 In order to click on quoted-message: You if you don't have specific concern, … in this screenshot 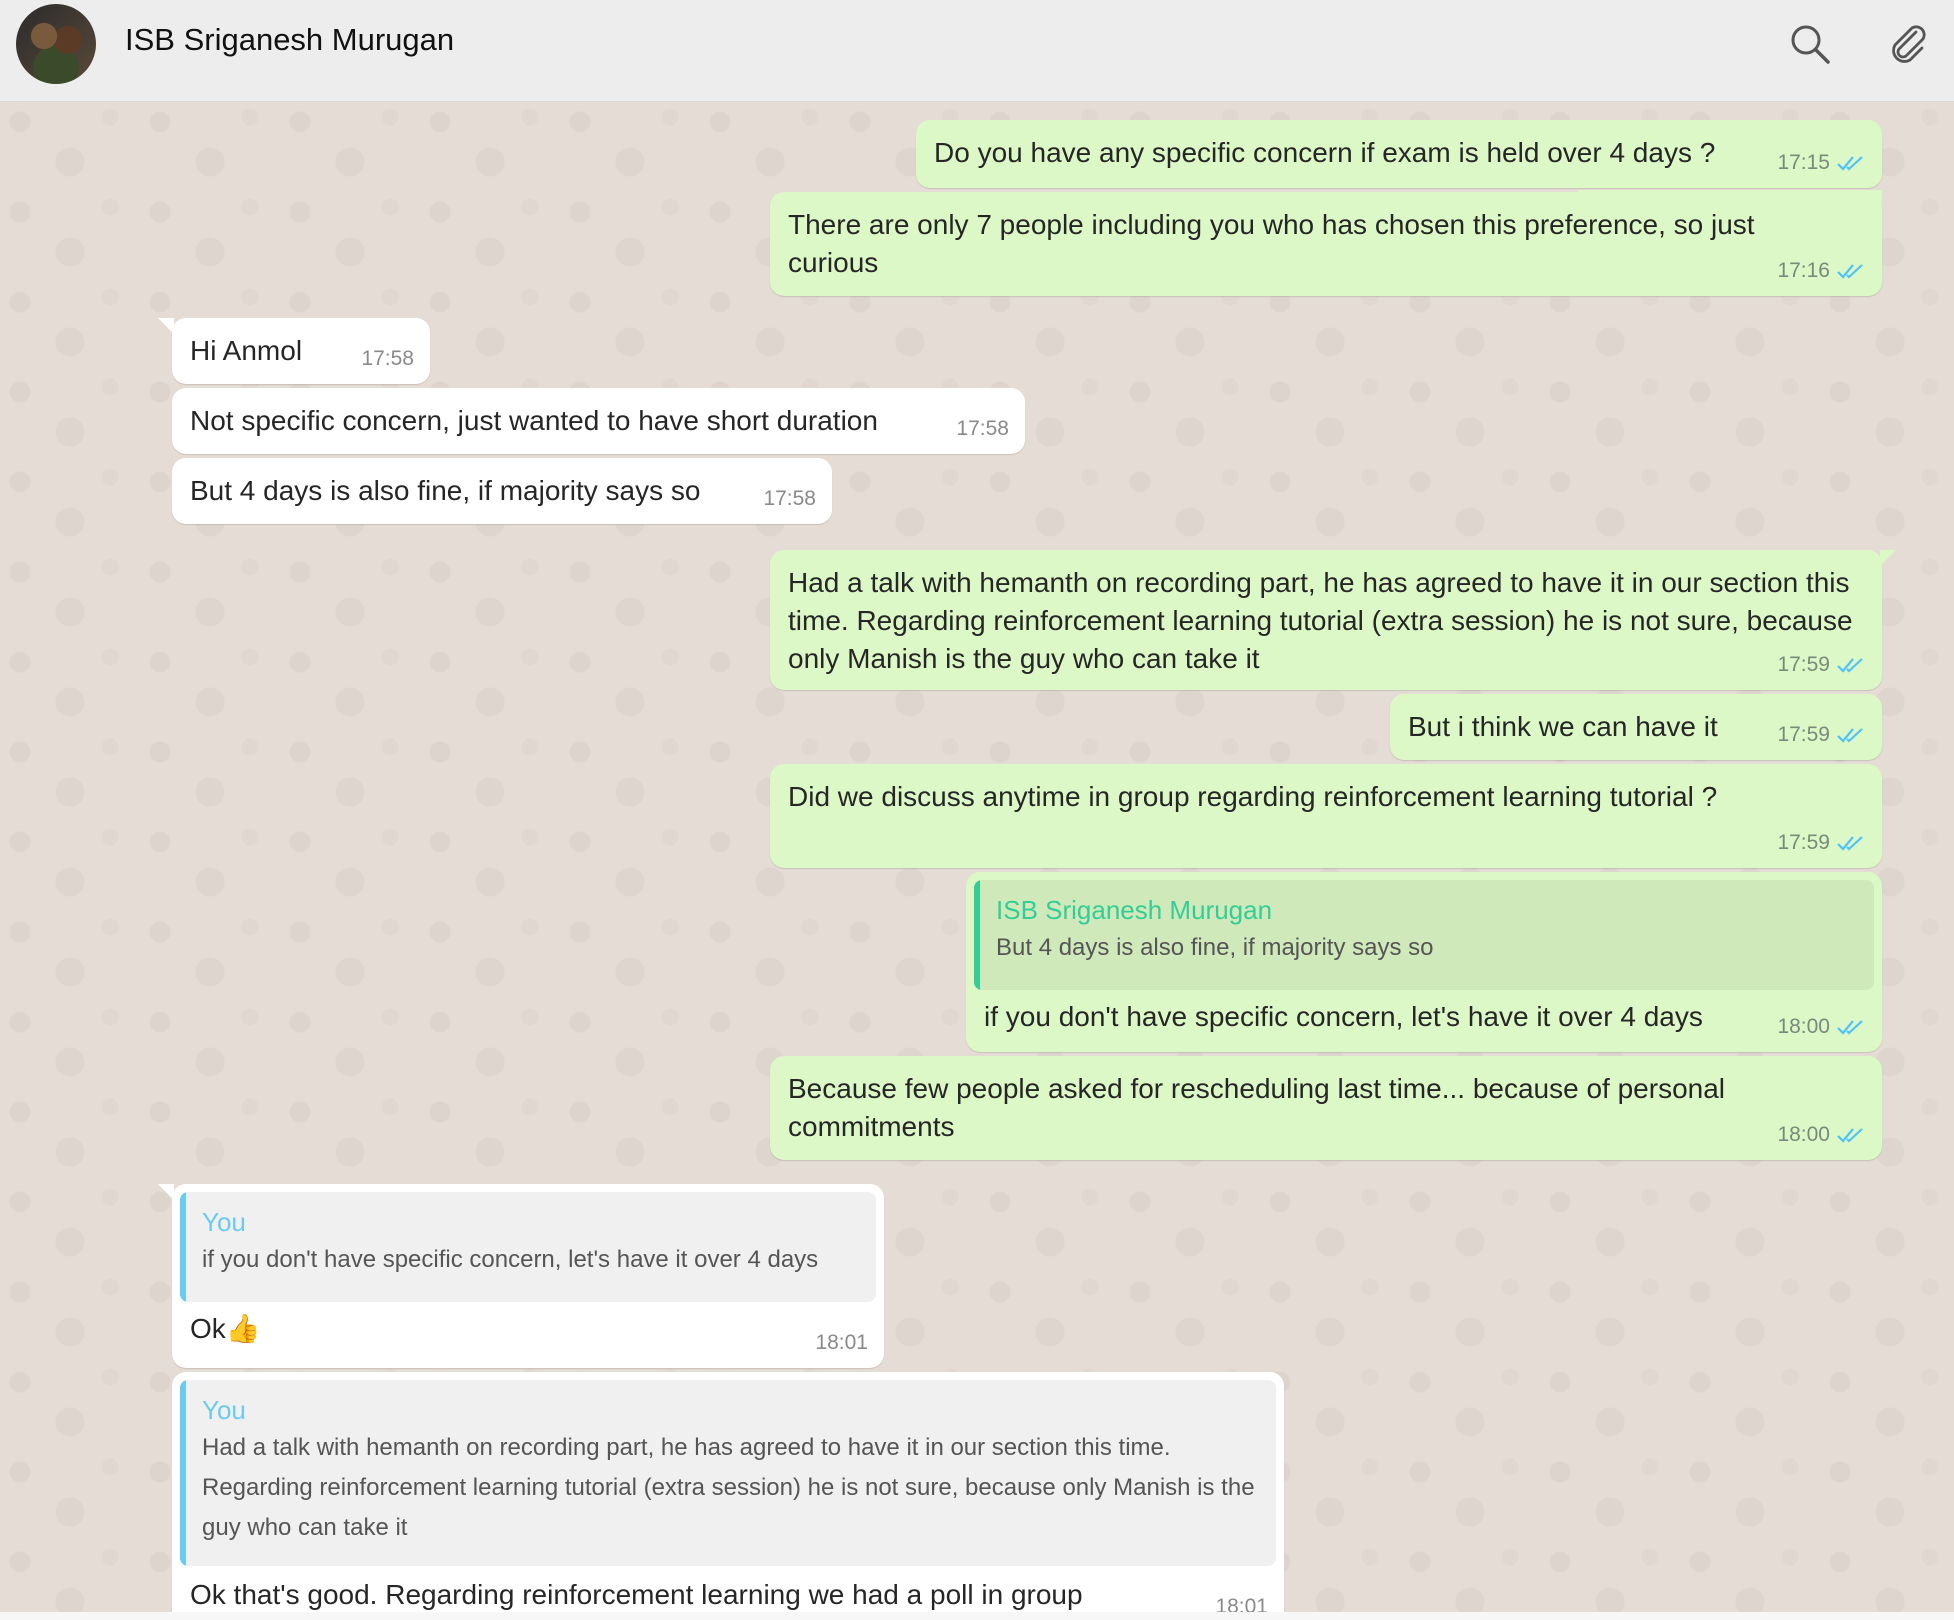, I will do `click(528, 1247)`.